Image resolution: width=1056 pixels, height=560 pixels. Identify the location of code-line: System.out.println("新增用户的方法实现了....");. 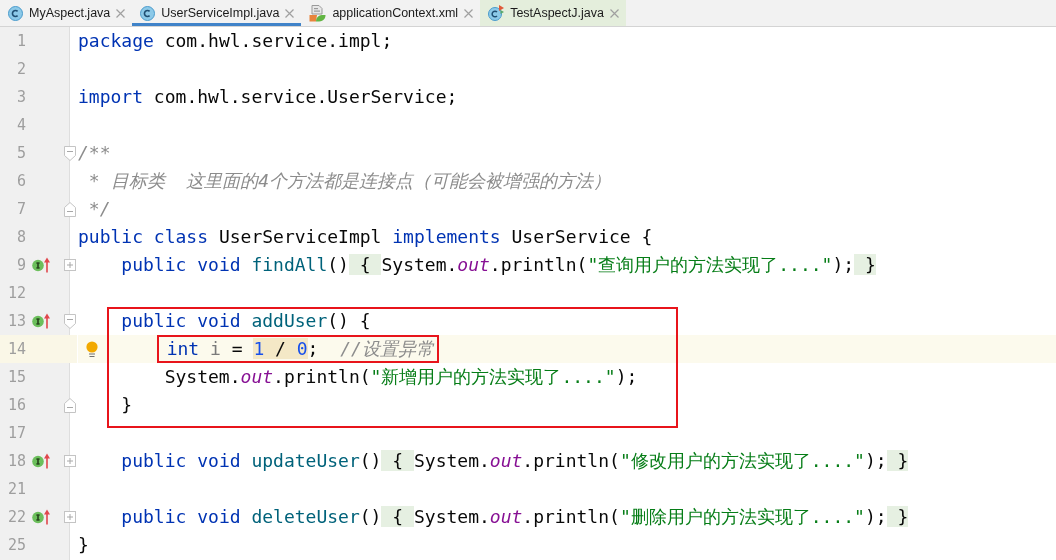
(401, 377).